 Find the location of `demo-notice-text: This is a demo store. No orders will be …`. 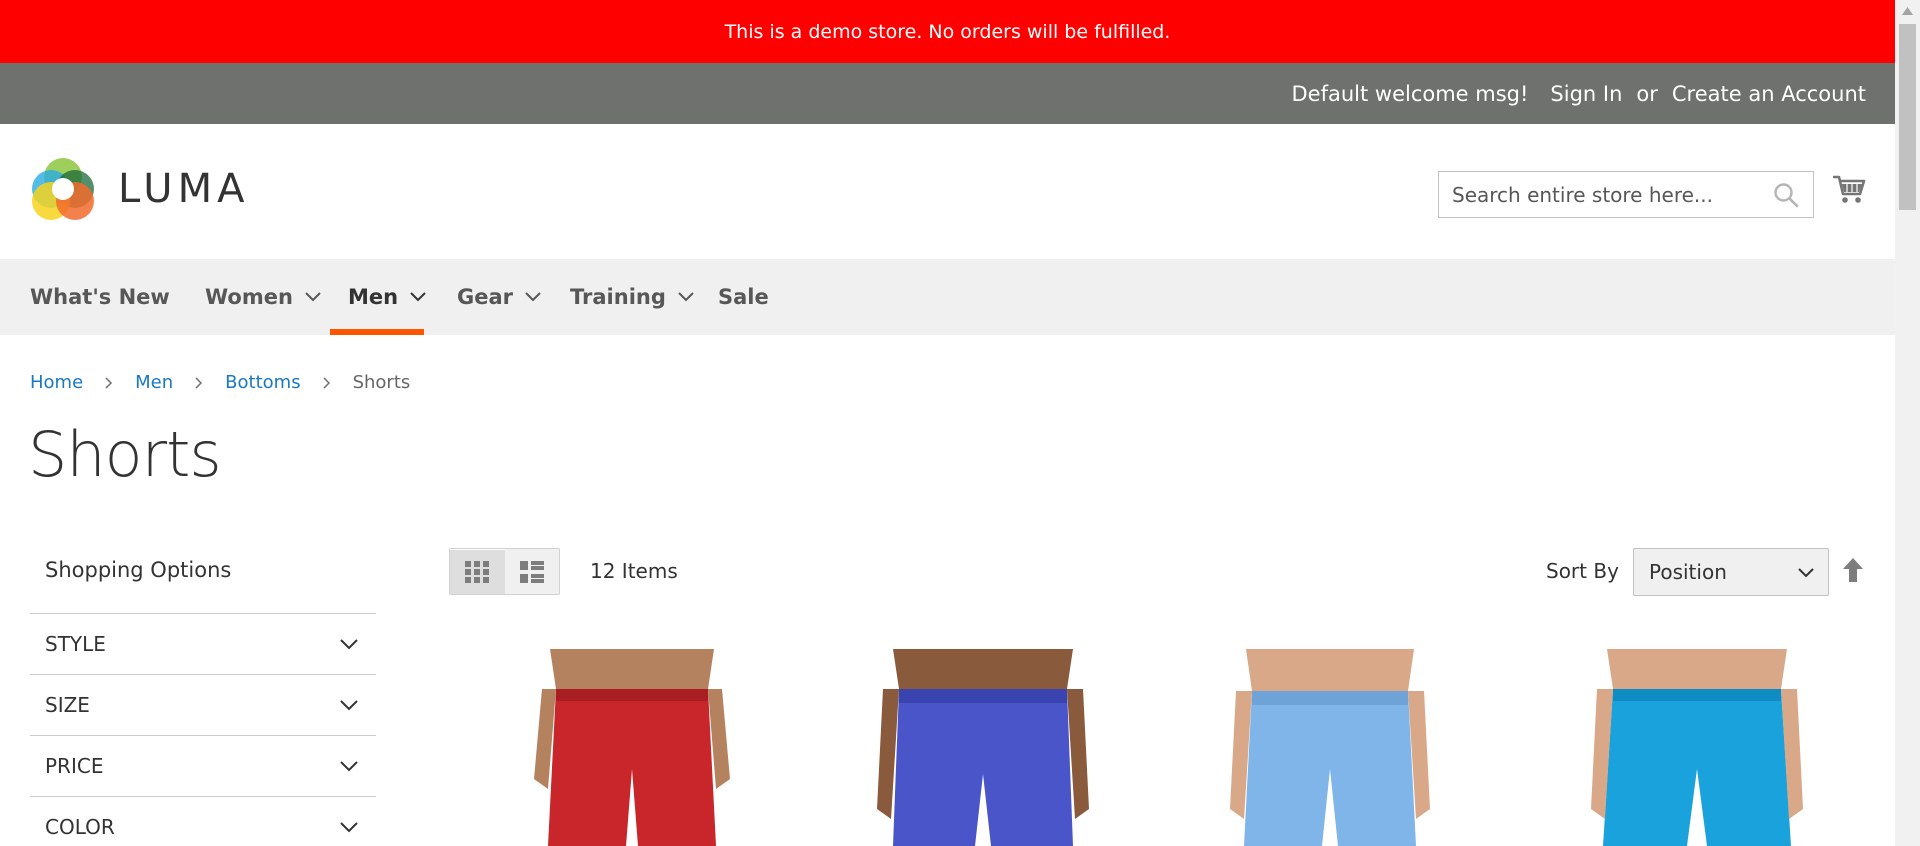

demo-notice-text: This is a demo store. No orders will be … is located at coordinates (947, 31).